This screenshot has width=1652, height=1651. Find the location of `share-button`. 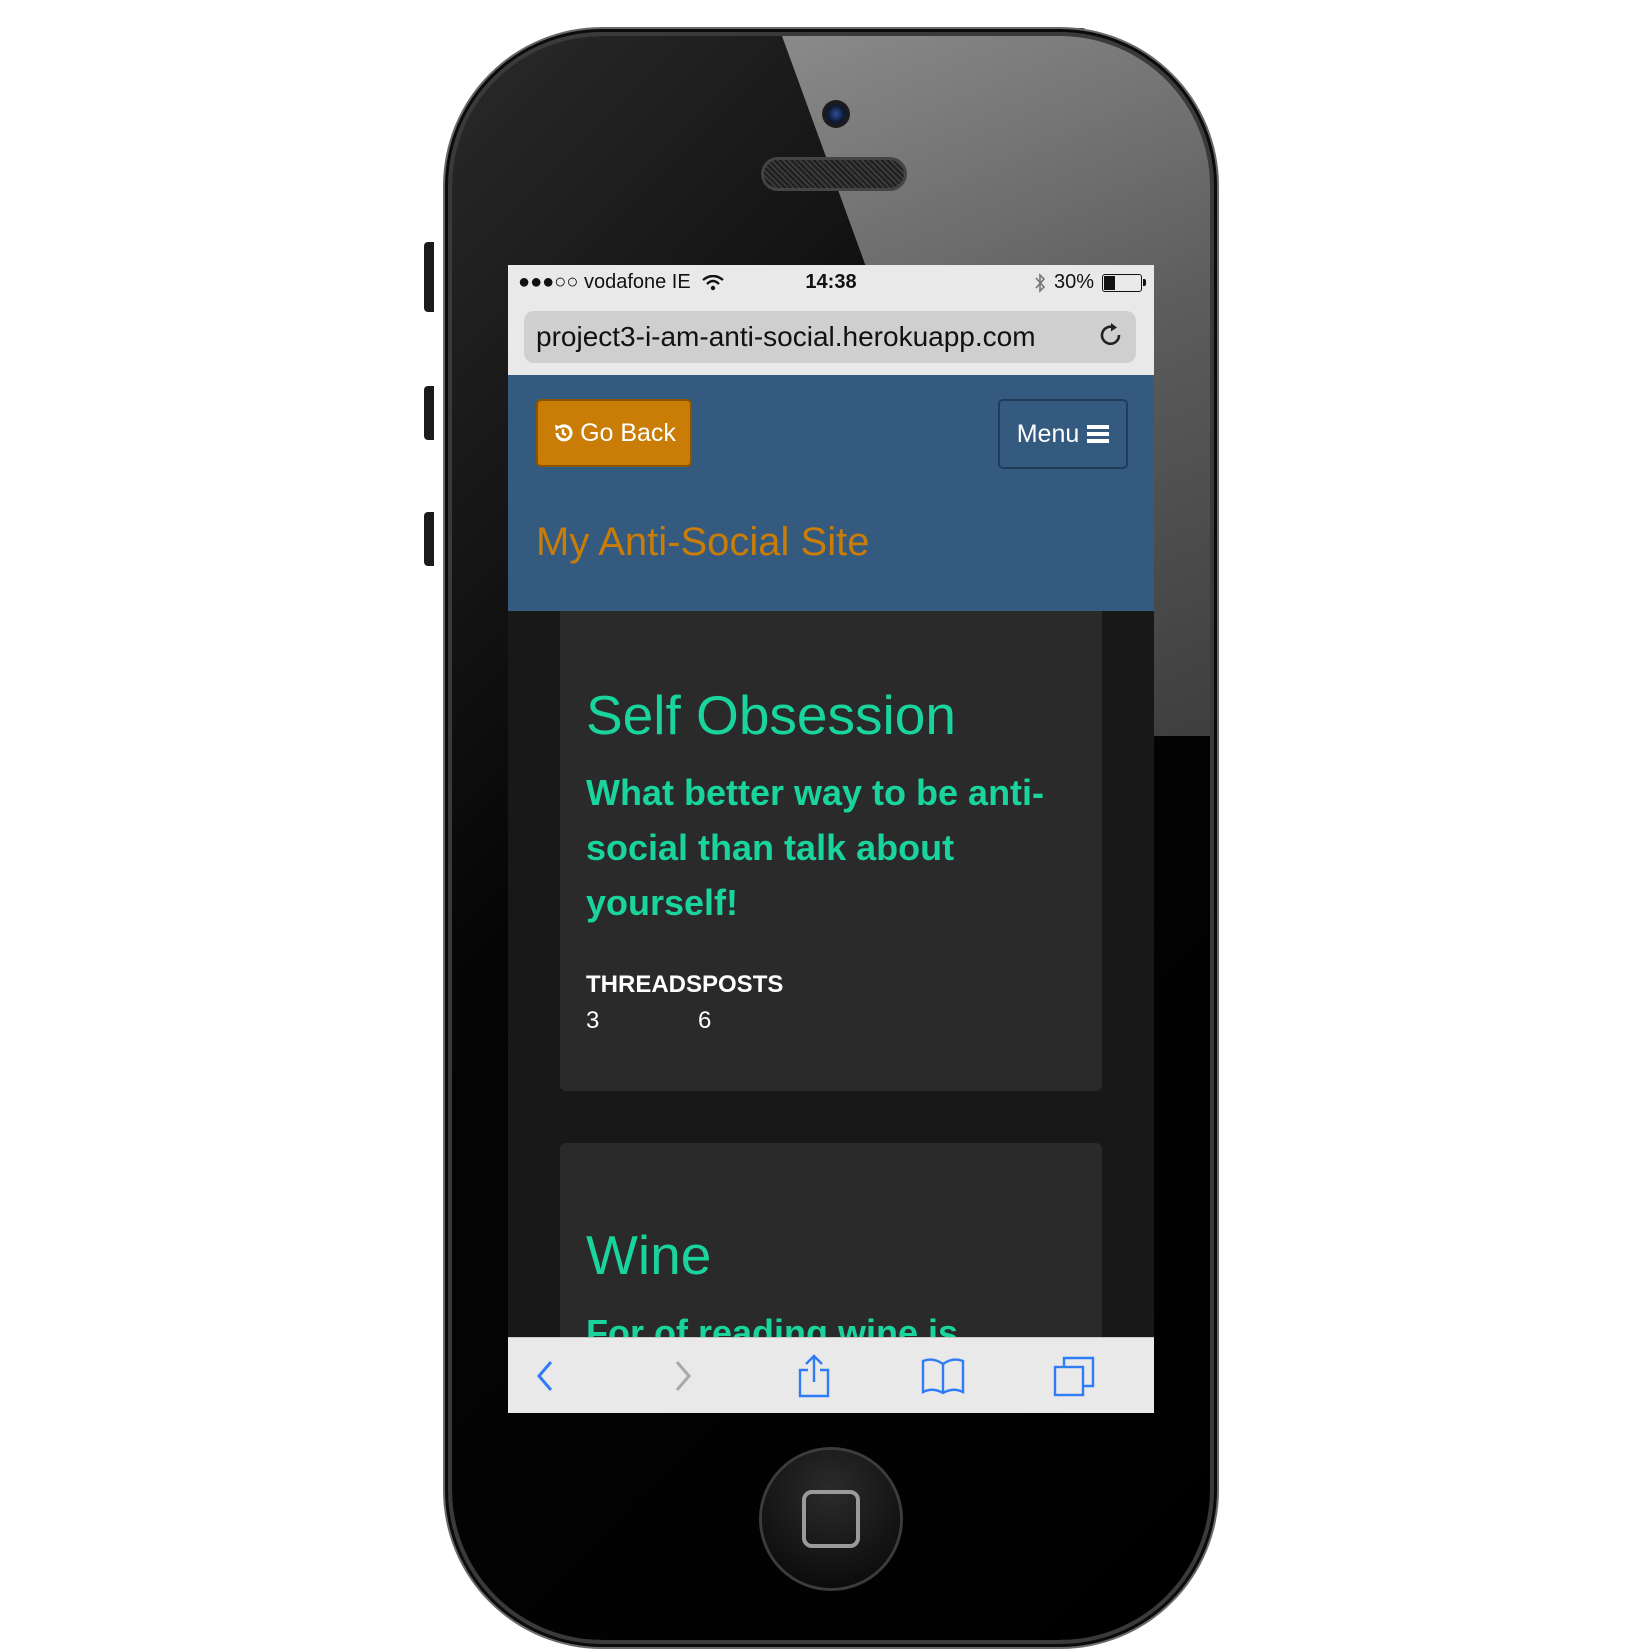

share-button is located at coordinates (814, 1375).